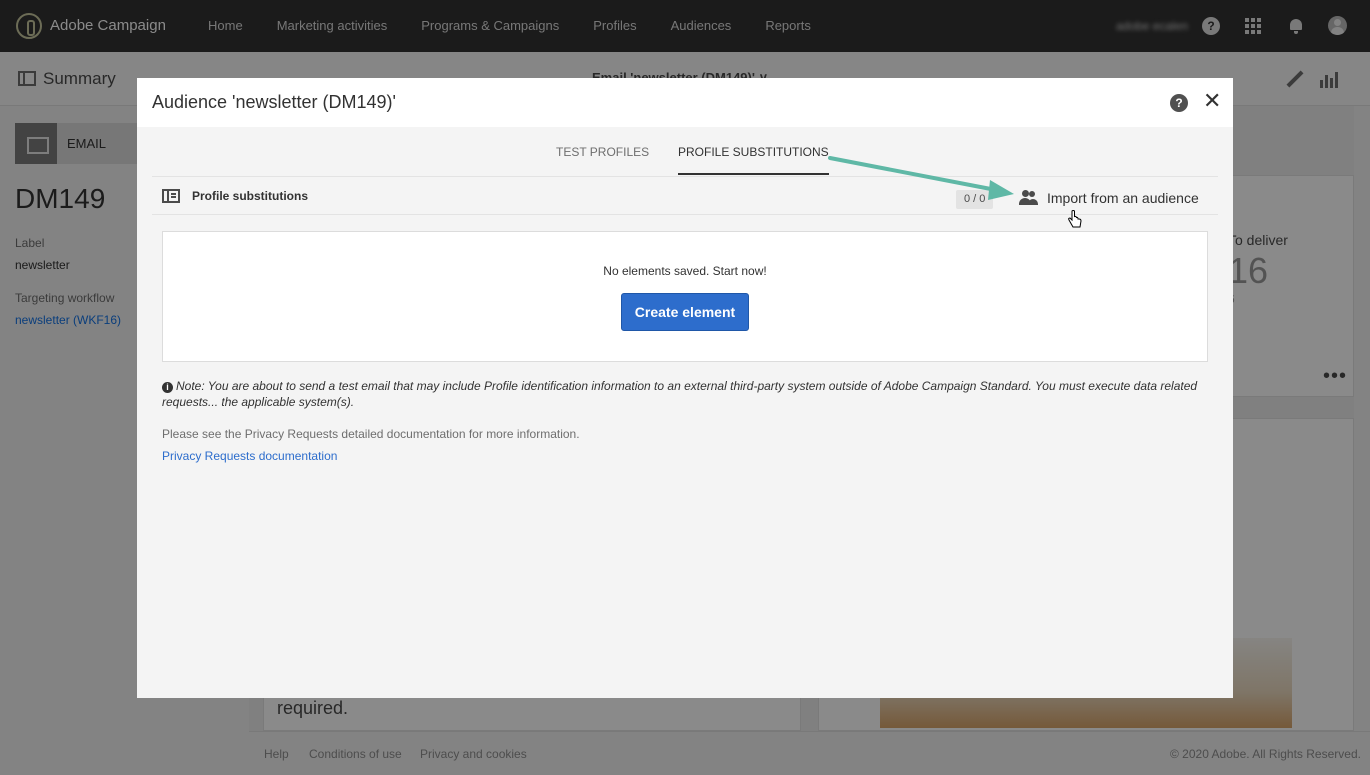 This screenshot has width=1370, height=775. I want to click on modal-tabs: TEST PROFILES PROFILE SUBSTITUTIONS, so click(685, 151).